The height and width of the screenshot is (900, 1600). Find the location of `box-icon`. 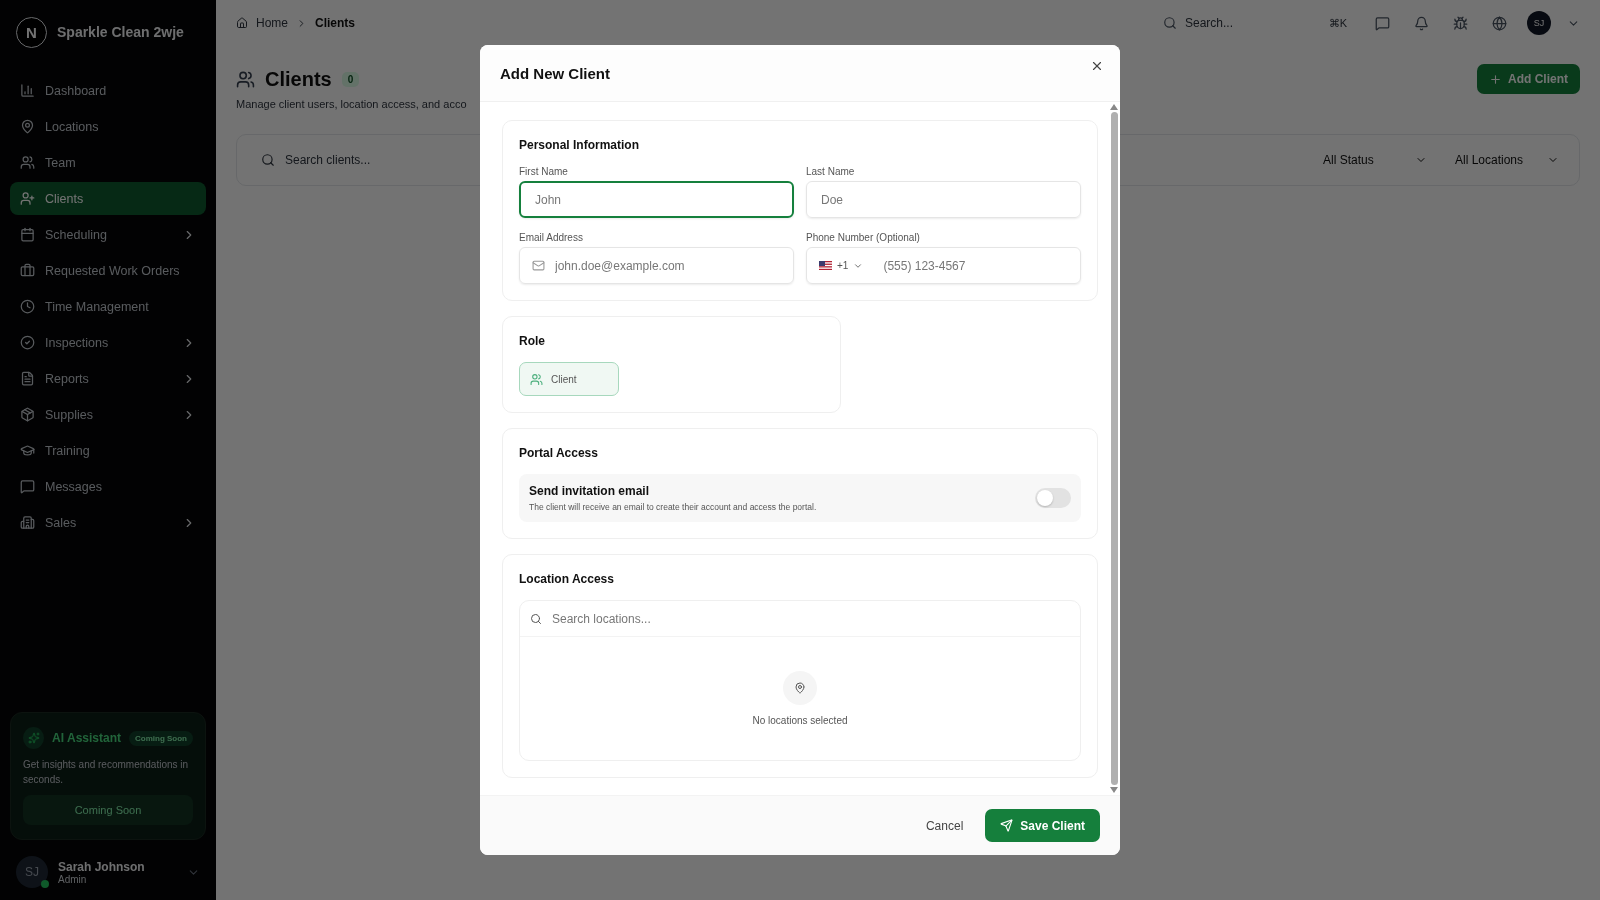

box-icon is located at coordinates (27, 414).